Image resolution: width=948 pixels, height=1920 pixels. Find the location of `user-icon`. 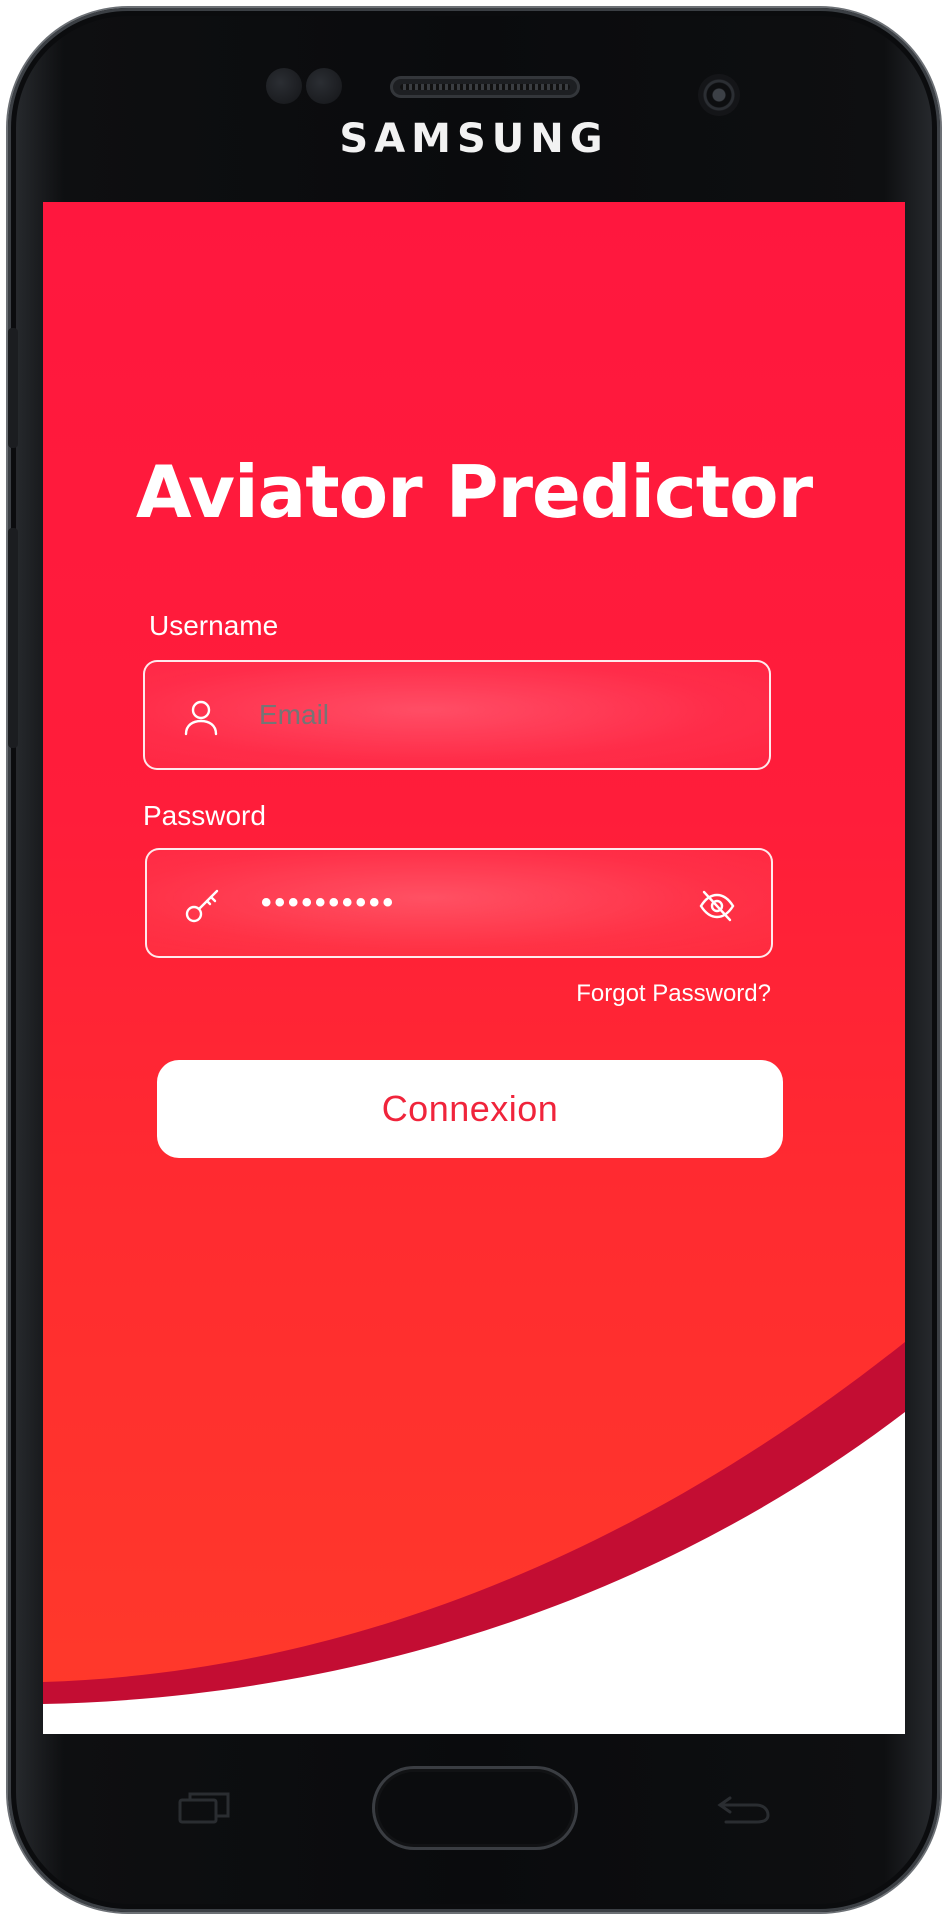

user-icon is located at coordinates (201, 717).